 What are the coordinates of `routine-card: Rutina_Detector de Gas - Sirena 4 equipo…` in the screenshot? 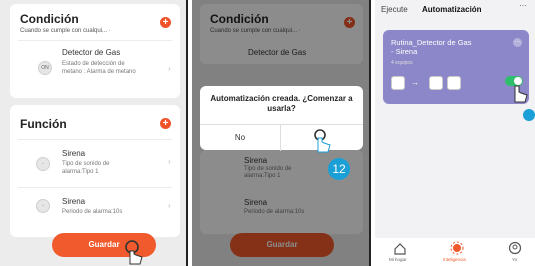 It's located at (456, 67).